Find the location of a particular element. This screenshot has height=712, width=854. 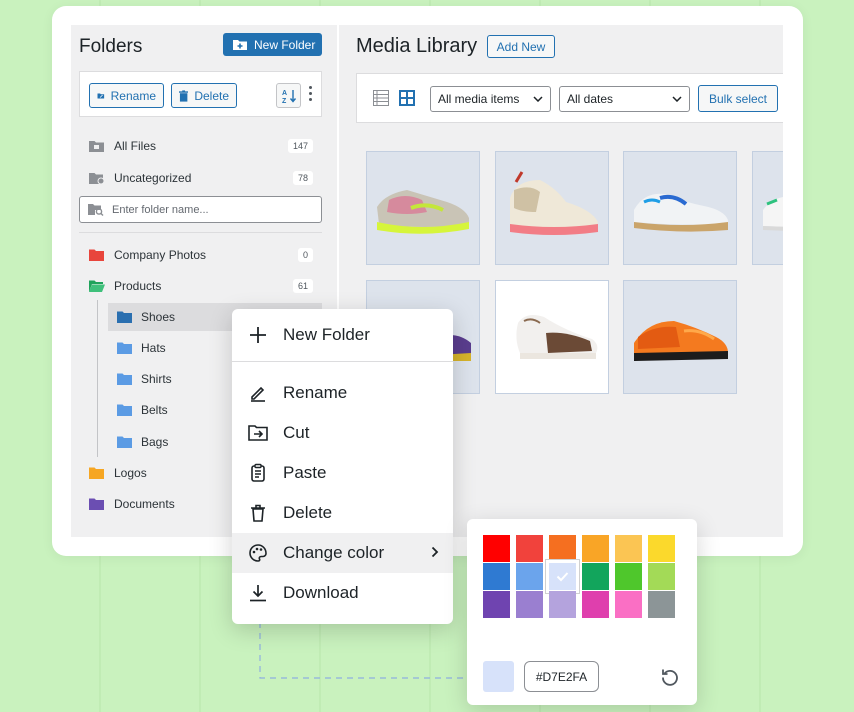

sort-az-icon: AZ is located at coordinates (289, 96).